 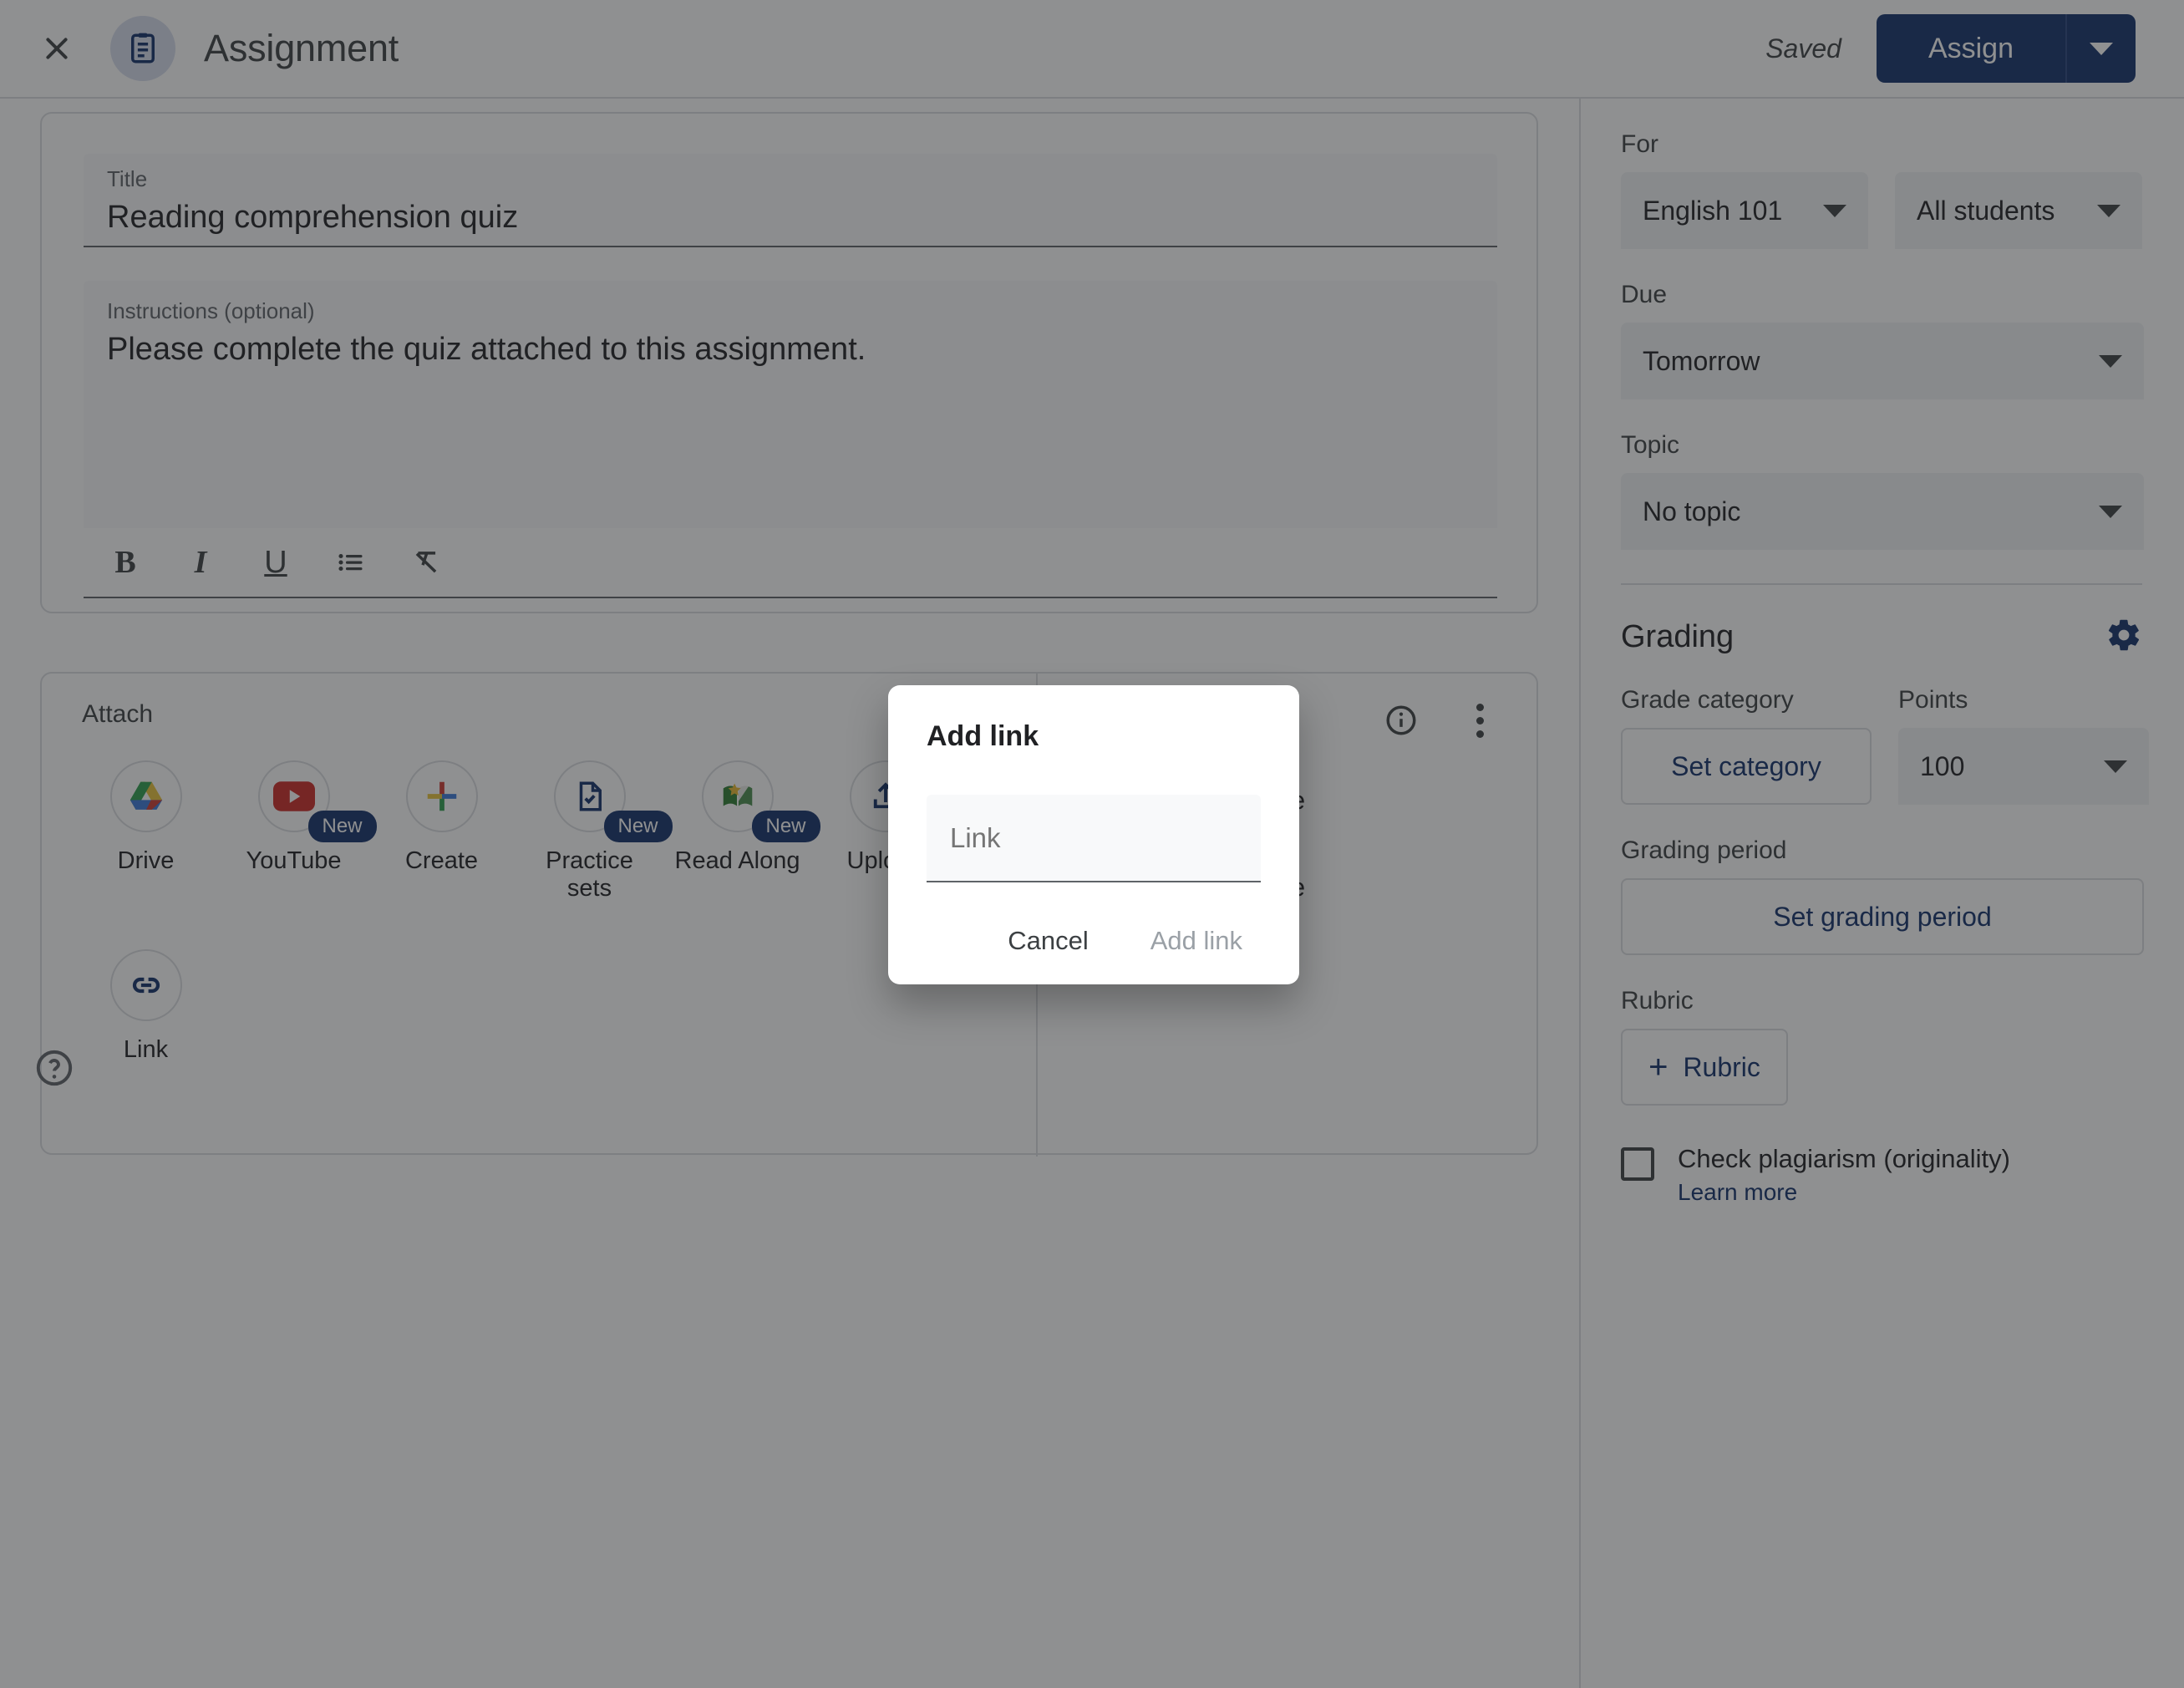 What do you see at coordinates (983, 736) in the screenshot?
I see `dialog-title: Add link` at bounding box center [983, 736].